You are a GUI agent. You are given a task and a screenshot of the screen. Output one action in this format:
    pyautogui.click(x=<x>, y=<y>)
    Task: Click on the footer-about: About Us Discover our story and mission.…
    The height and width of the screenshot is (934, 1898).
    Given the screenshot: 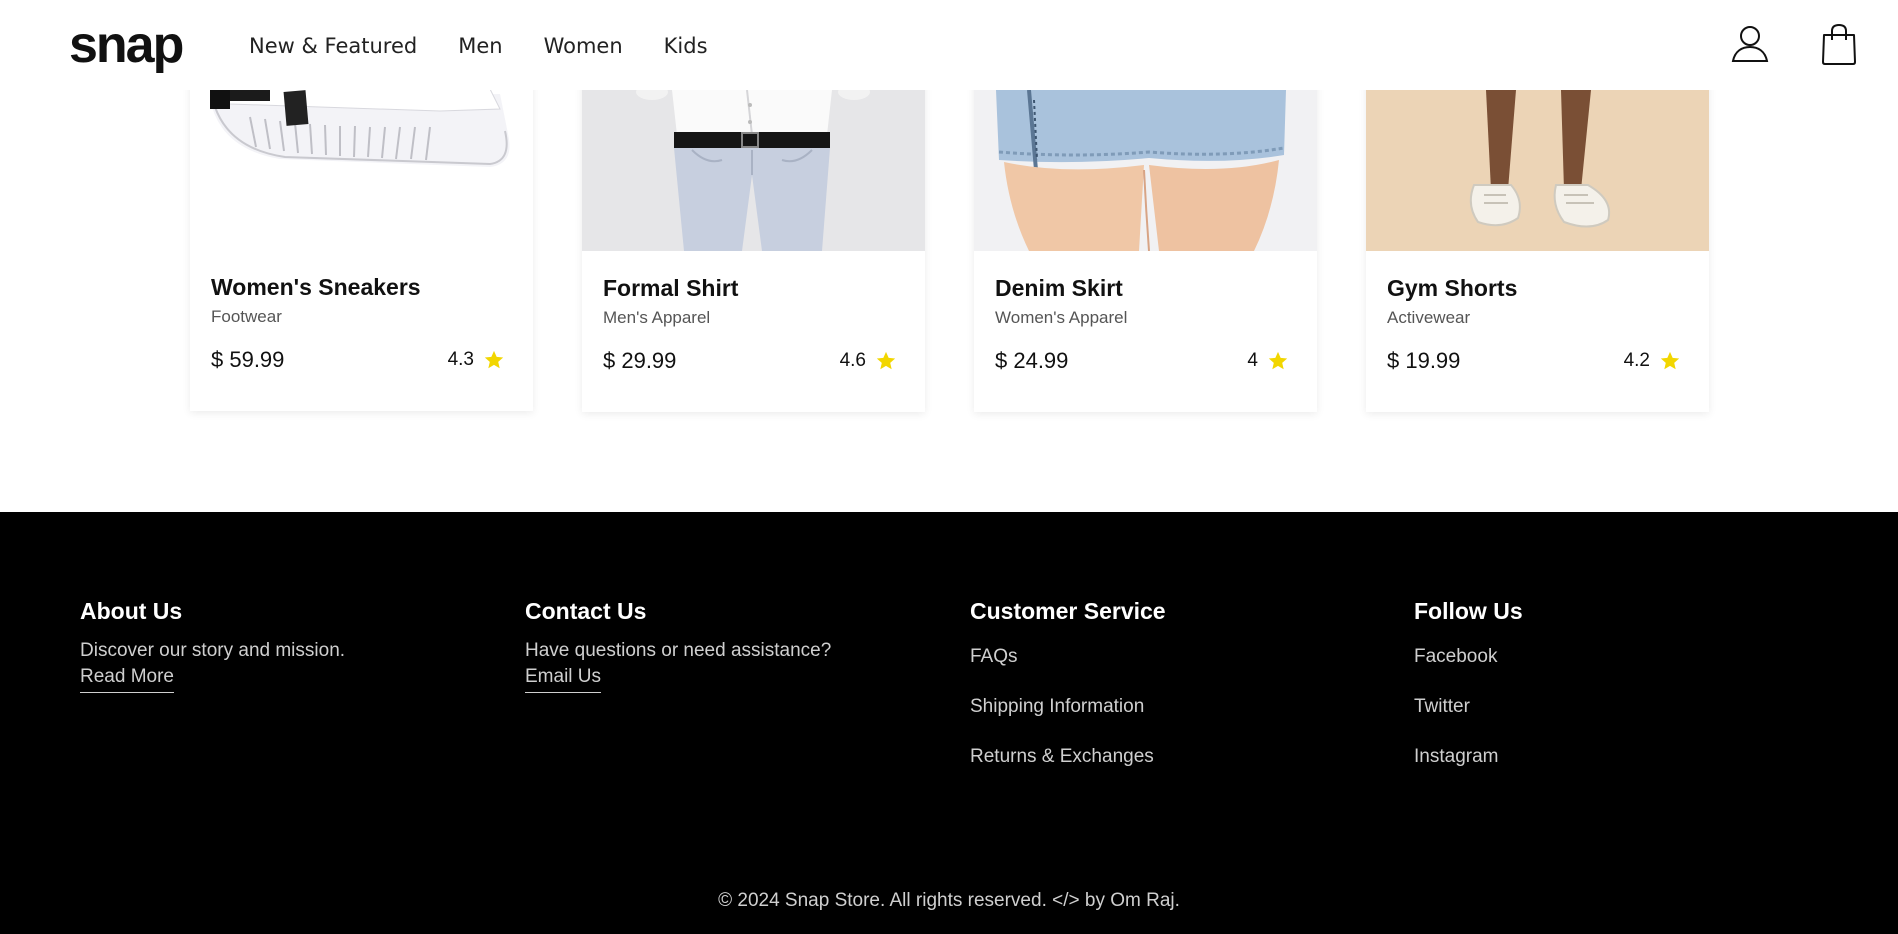 What is the action you would take?
    pyautogui.click(x=212, y=644)
    